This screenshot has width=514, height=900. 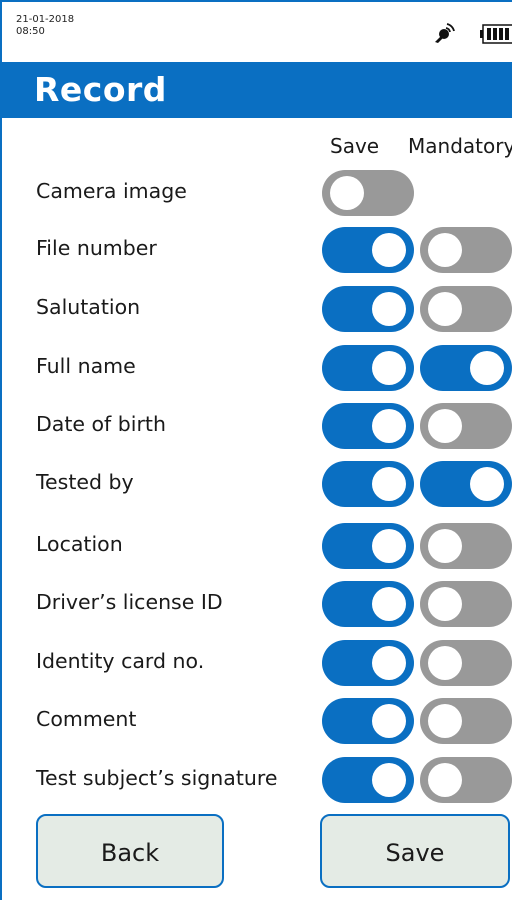 What do you see at coordinates (257, 482) in the screenshot?
I see `settings-row: Tested by` at bounding box center [257, 482].